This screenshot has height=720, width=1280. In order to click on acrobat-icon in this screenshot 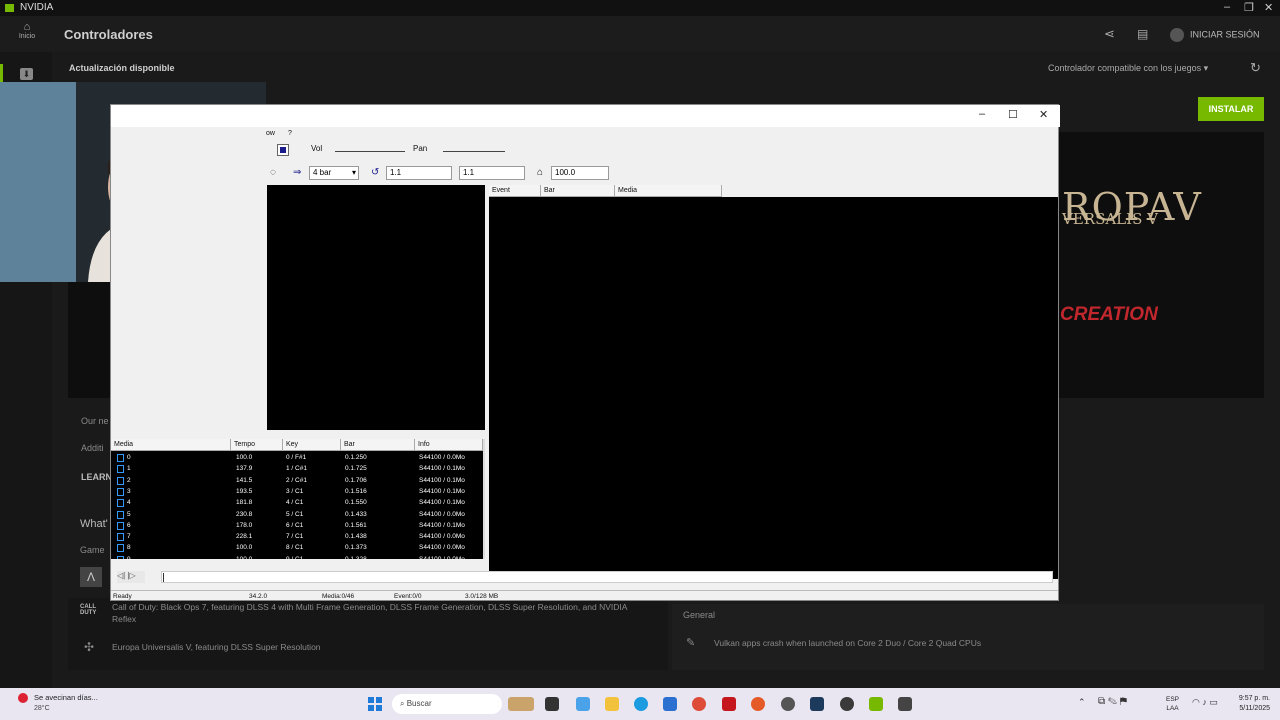, I will do `click(729, 704)`.